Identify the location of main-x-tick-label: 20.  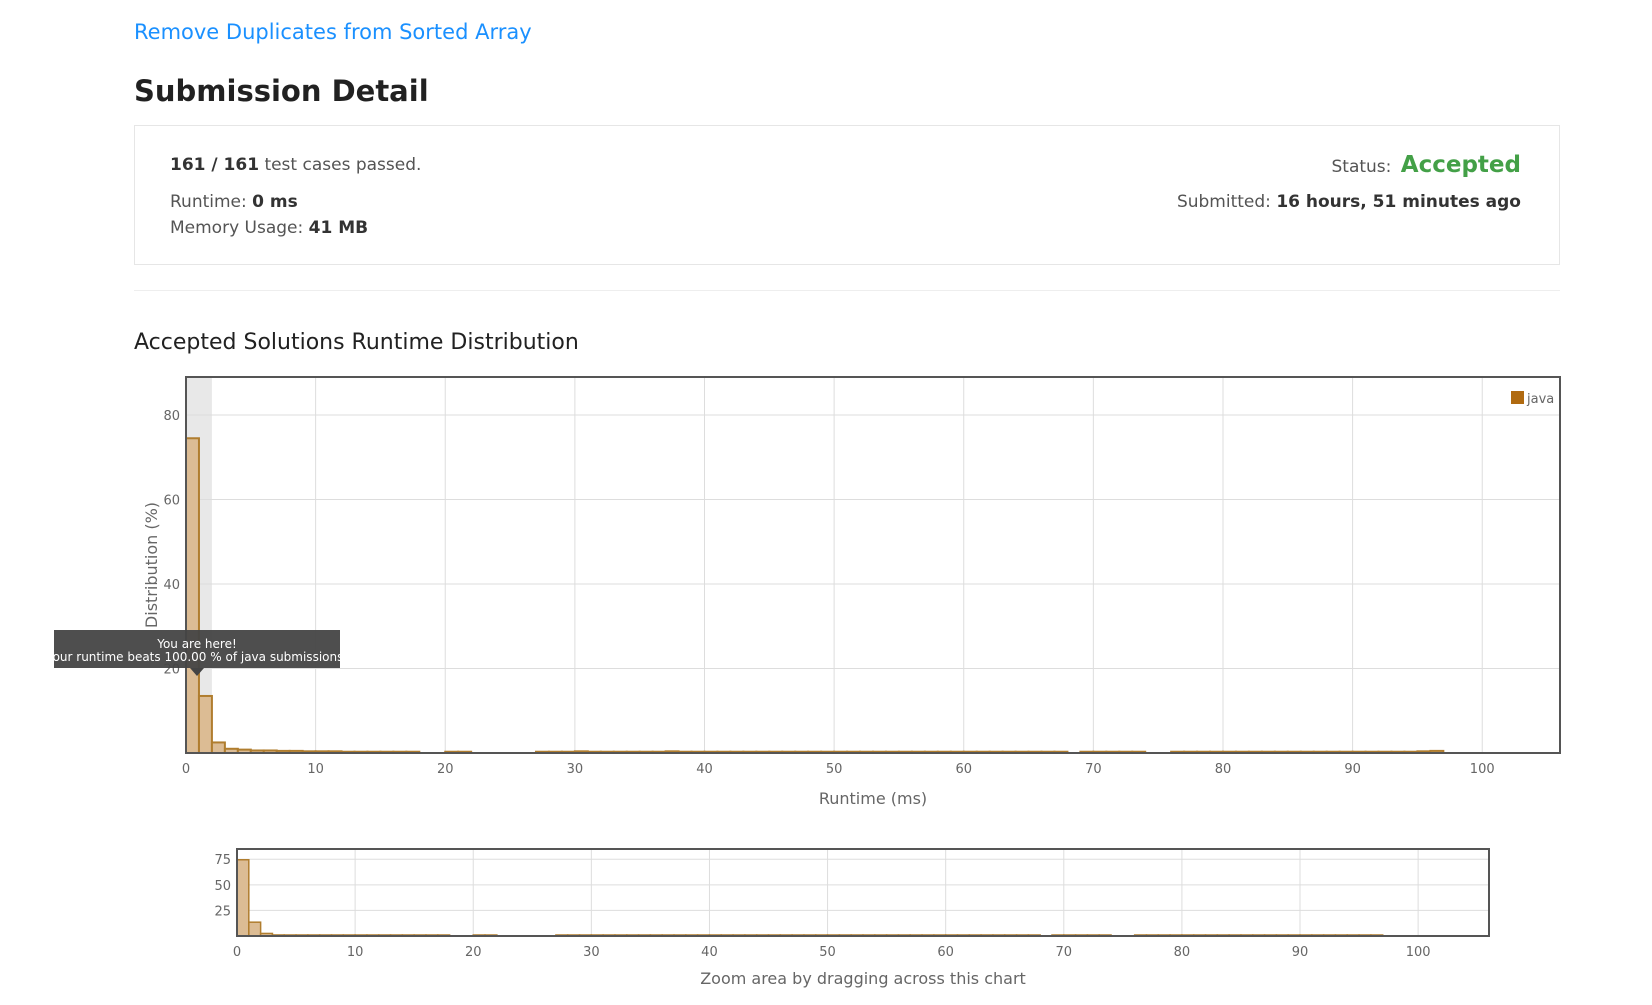
(445, 769).